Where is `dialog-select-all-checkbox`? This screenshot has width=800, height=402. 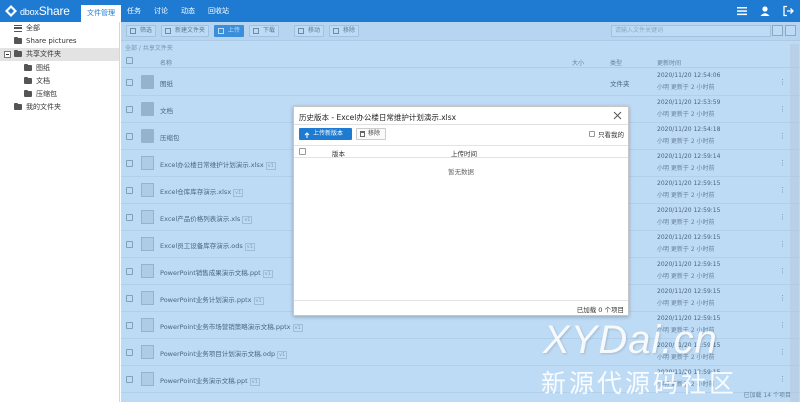 dialog-select-all-checkbox is located at coordinates (302, 151).